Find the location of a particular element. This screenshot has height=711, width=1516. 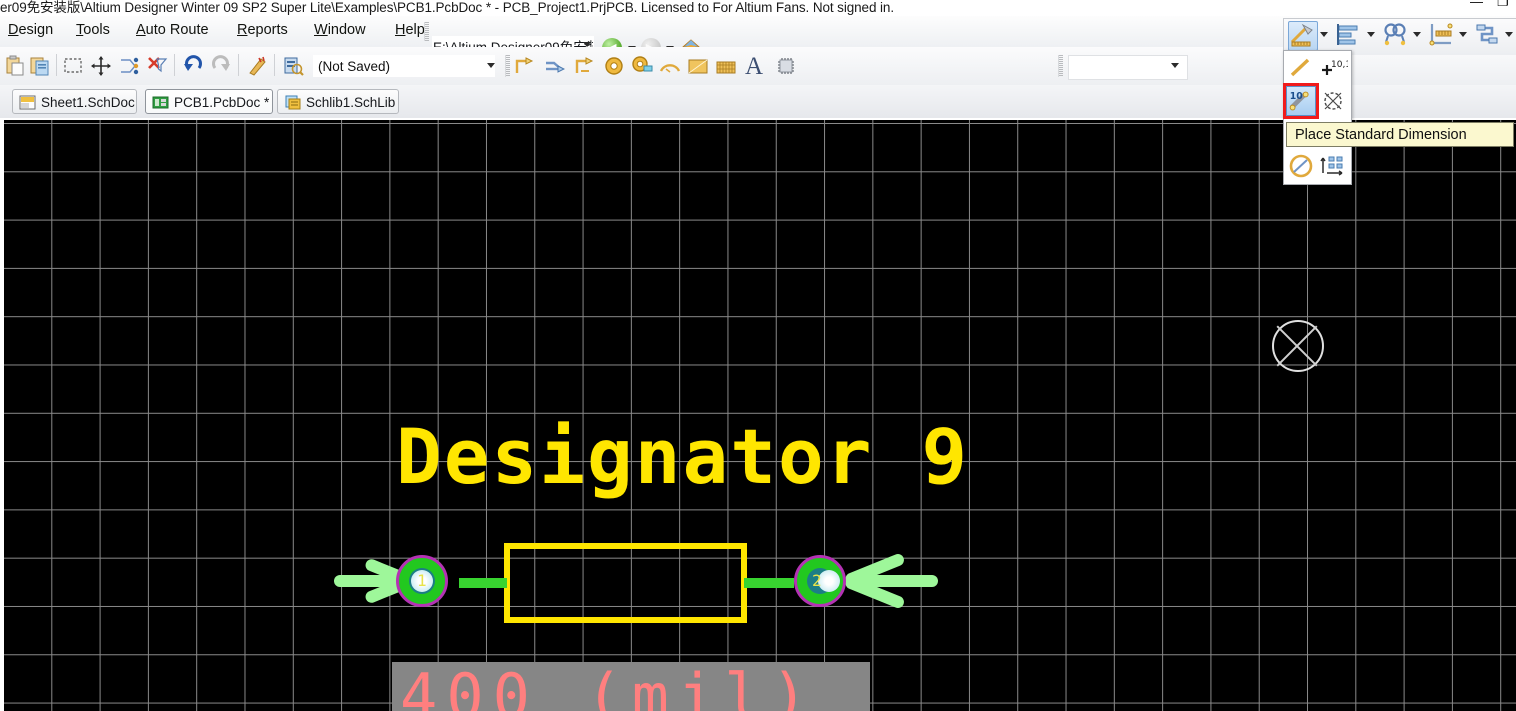

dimension-chevron-down-icon is located at coordinates (1324, 34).